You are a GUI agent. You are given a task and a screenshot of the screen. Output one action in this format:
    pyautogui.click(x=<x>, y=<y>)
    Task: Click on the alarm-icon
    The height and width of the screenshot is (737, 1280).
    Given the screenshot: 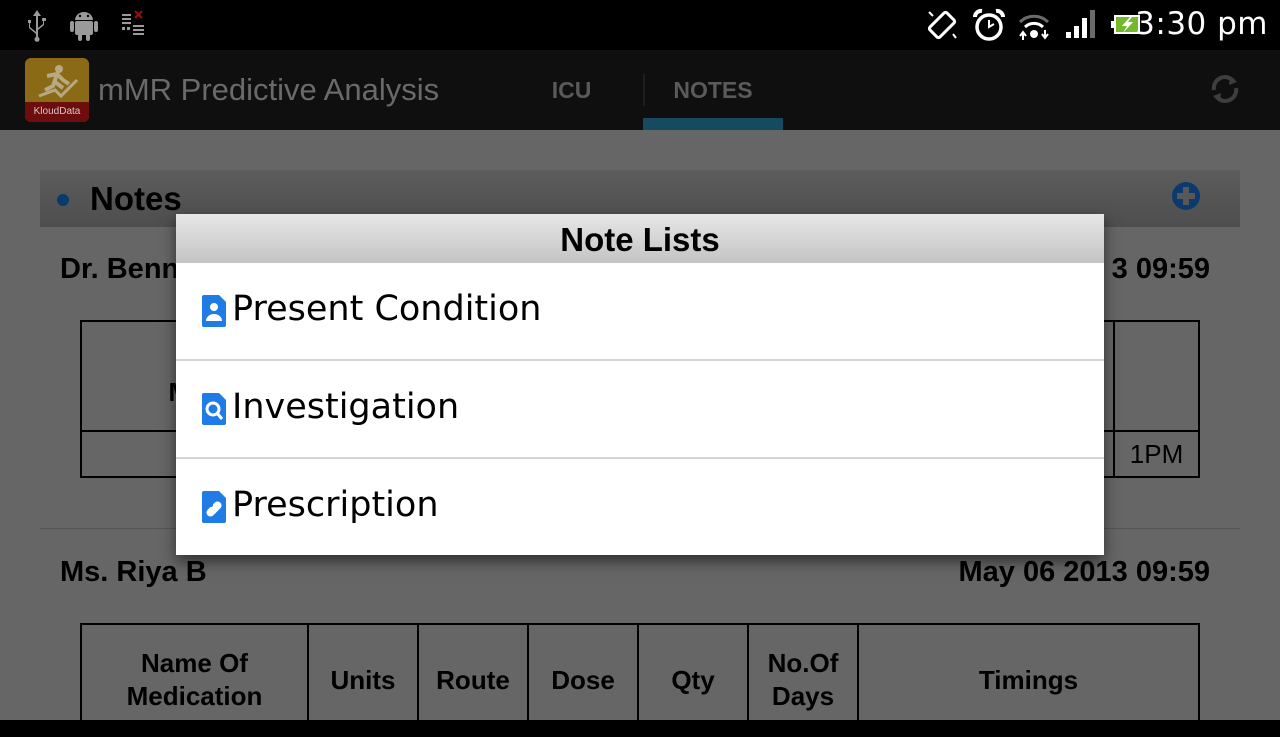 What is the action you would take?
    pyautogui.click(x=989, y=24)
    